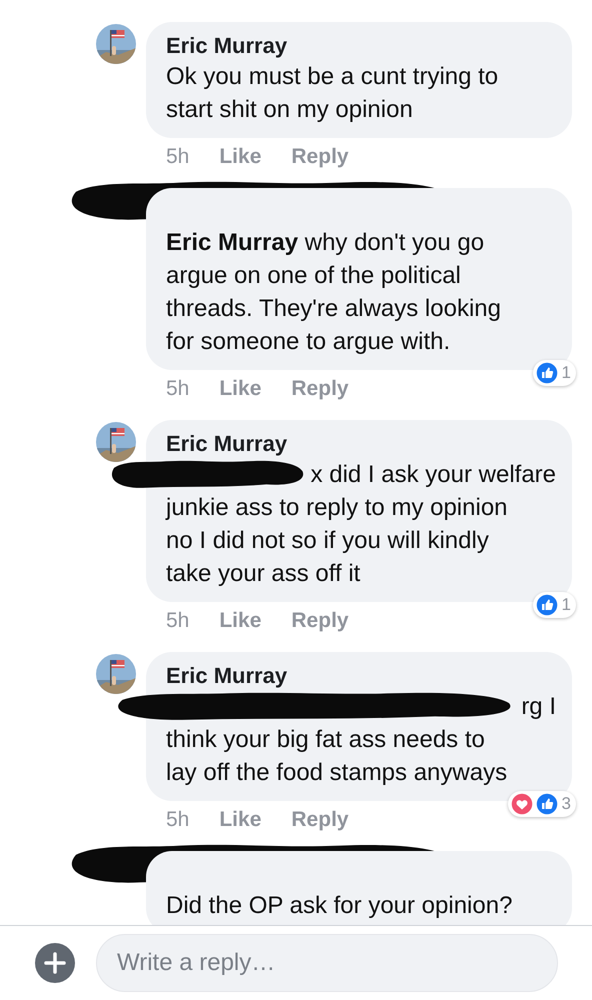 The image size is (592, 1000). I want to click on comment-text: take your ass off it, so click(264, 574).